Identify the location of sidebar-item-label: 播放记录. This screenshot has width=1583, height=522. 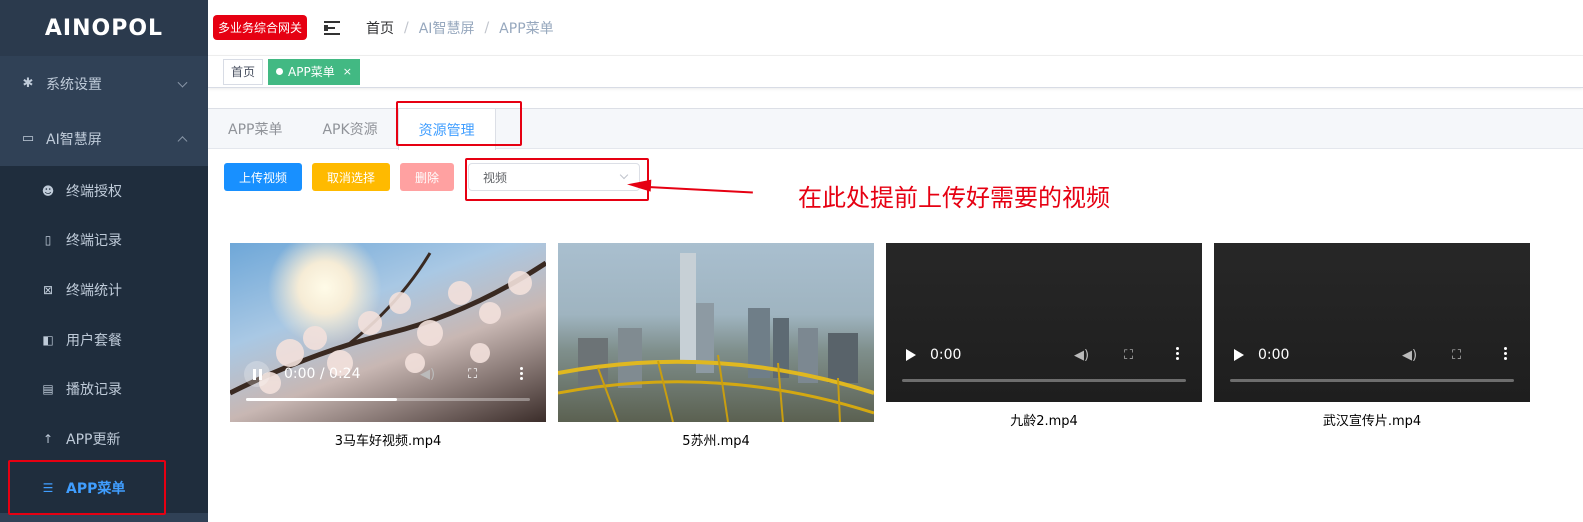
(94, 390).